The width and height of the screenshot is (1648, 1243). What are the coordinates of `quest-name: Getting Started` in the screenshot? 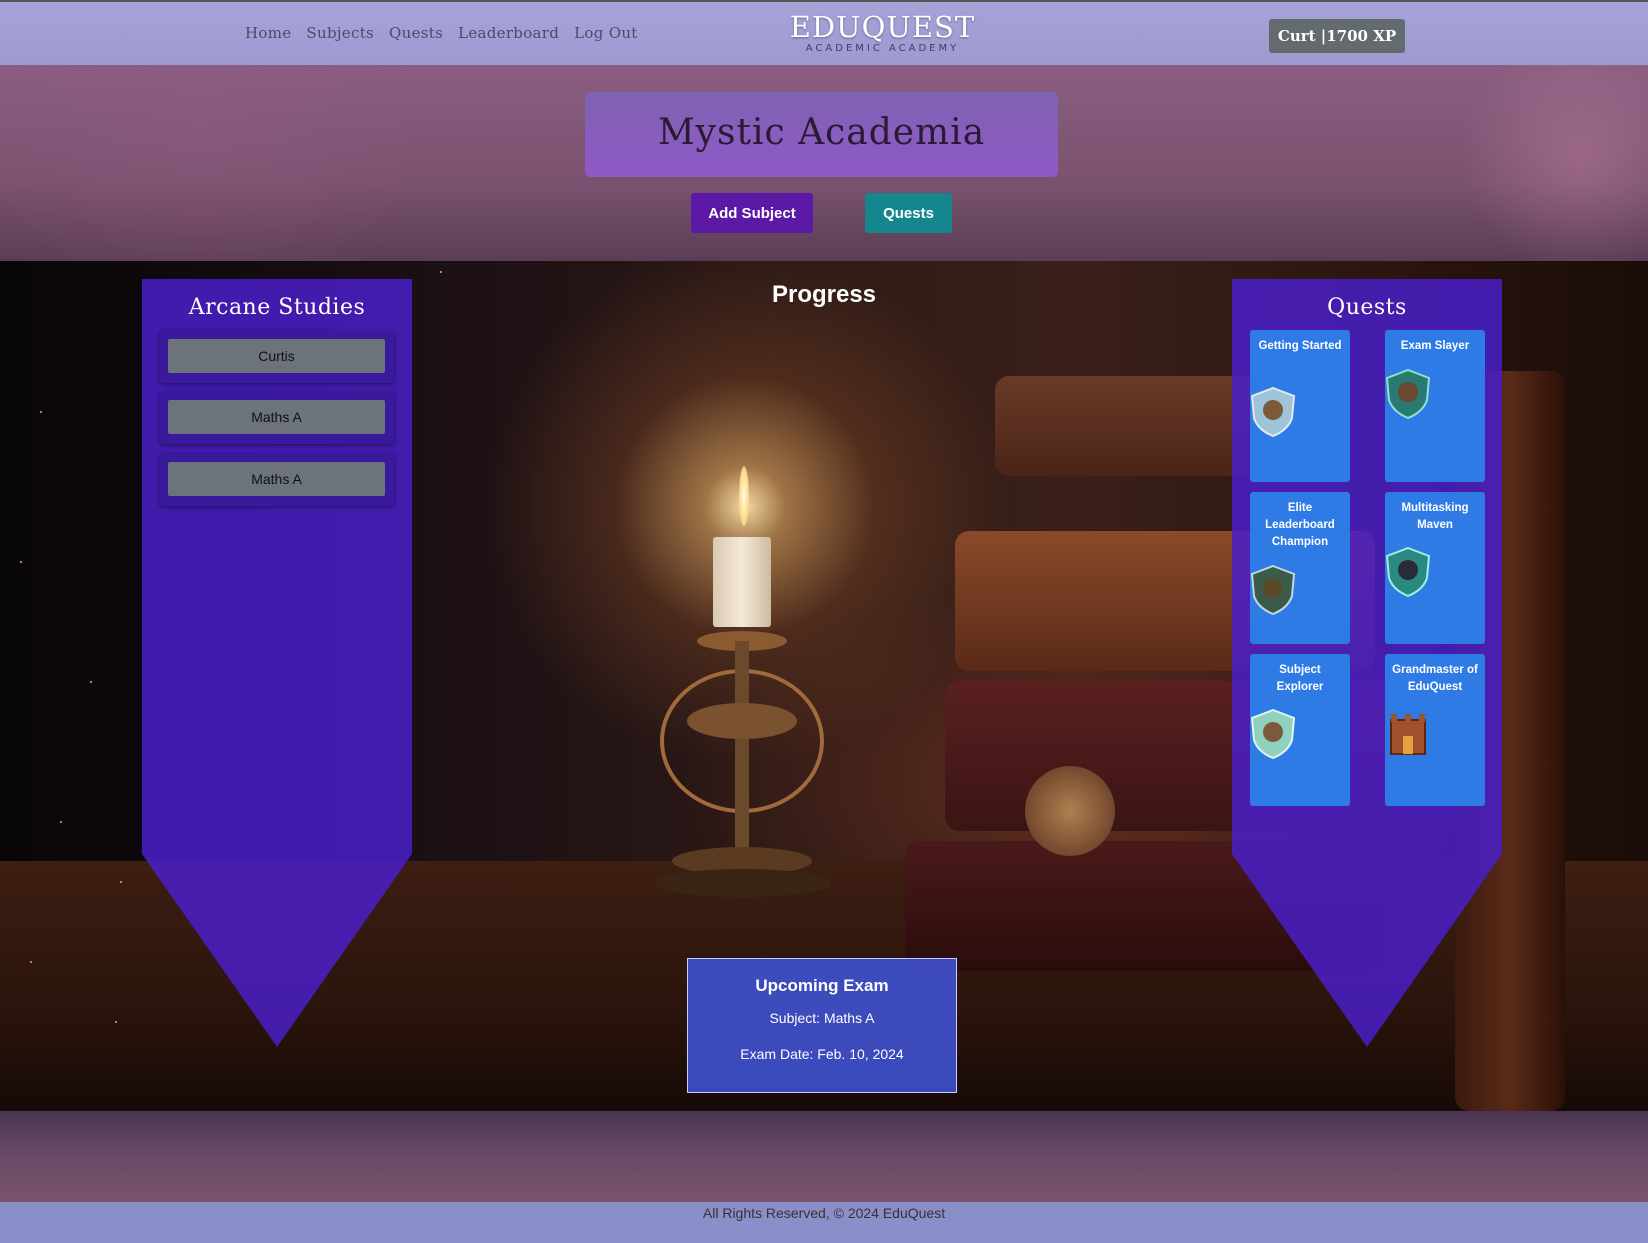 It's located at (1300, 346).